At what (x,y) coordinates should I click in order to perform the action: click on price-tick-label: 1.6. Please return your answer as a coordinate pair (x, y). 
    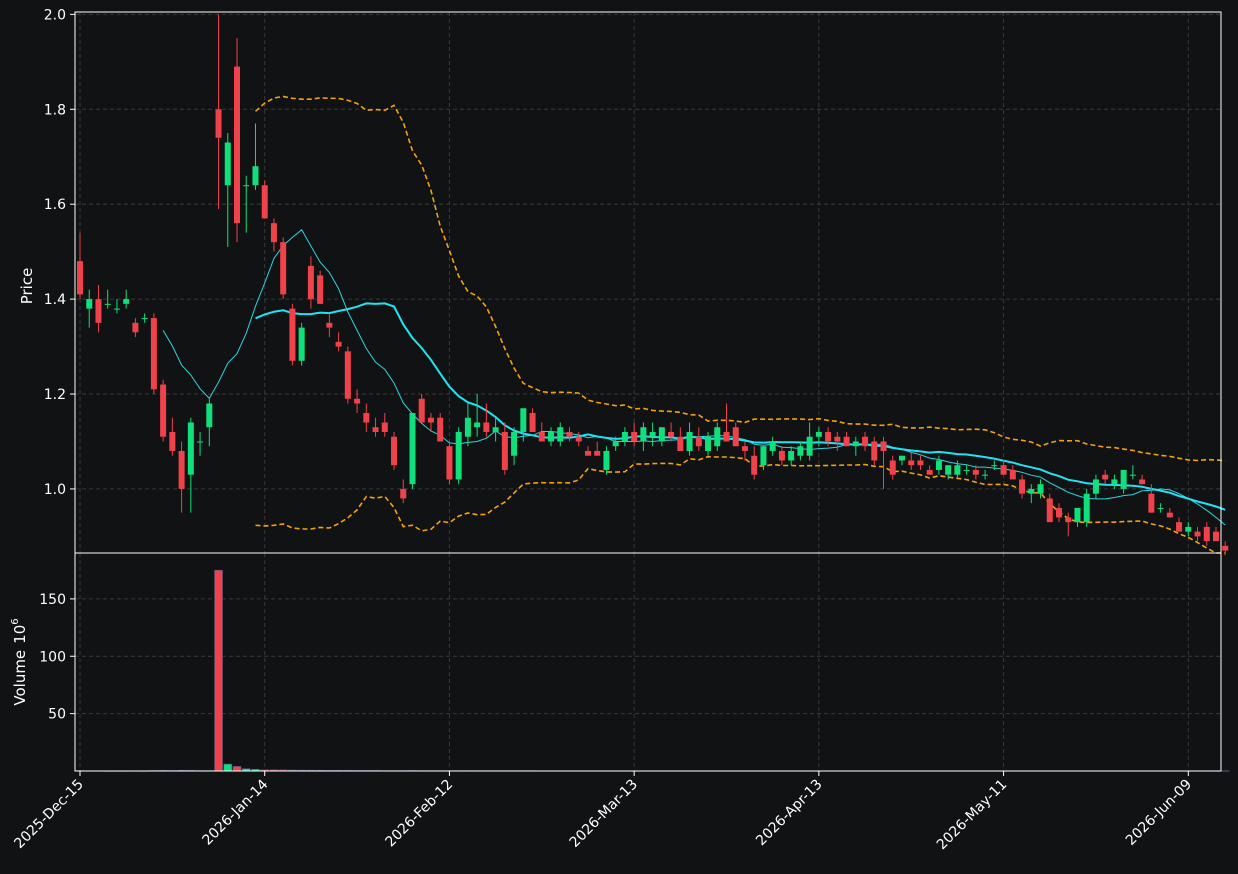
    Looking at the image, I should click on (55, 205).